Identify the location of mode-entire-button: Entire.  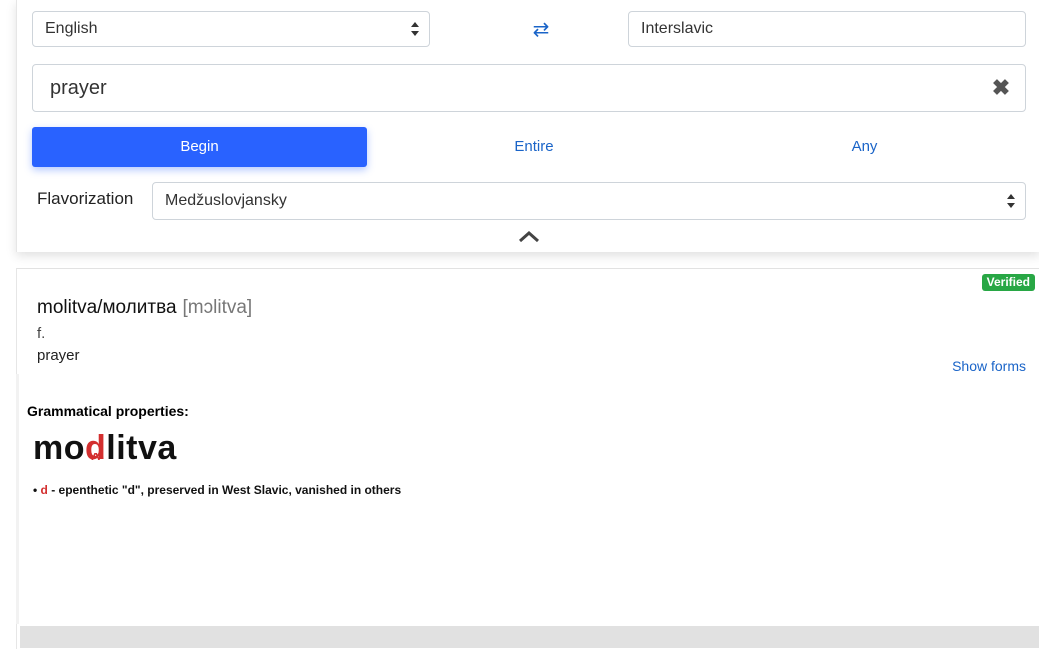
(534, 147).